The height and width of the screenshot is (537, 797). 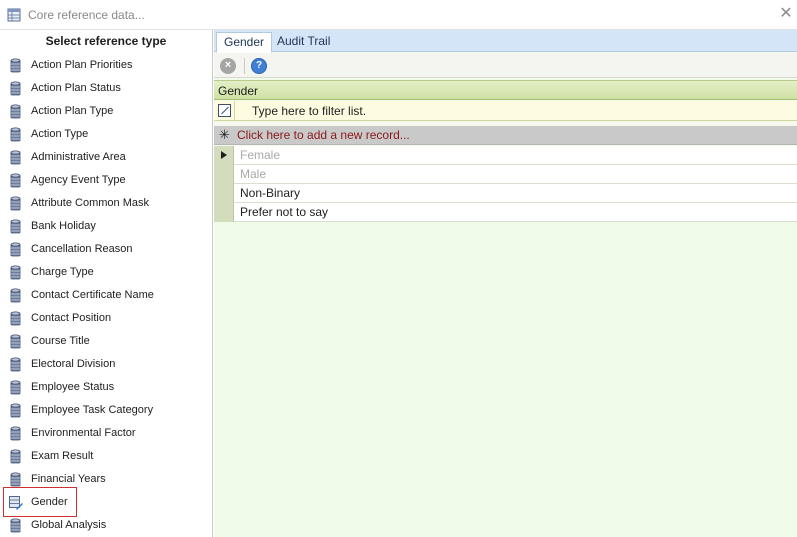 I want to click on ref-item-label: Action Plan Type, so click(x=72, y=111).